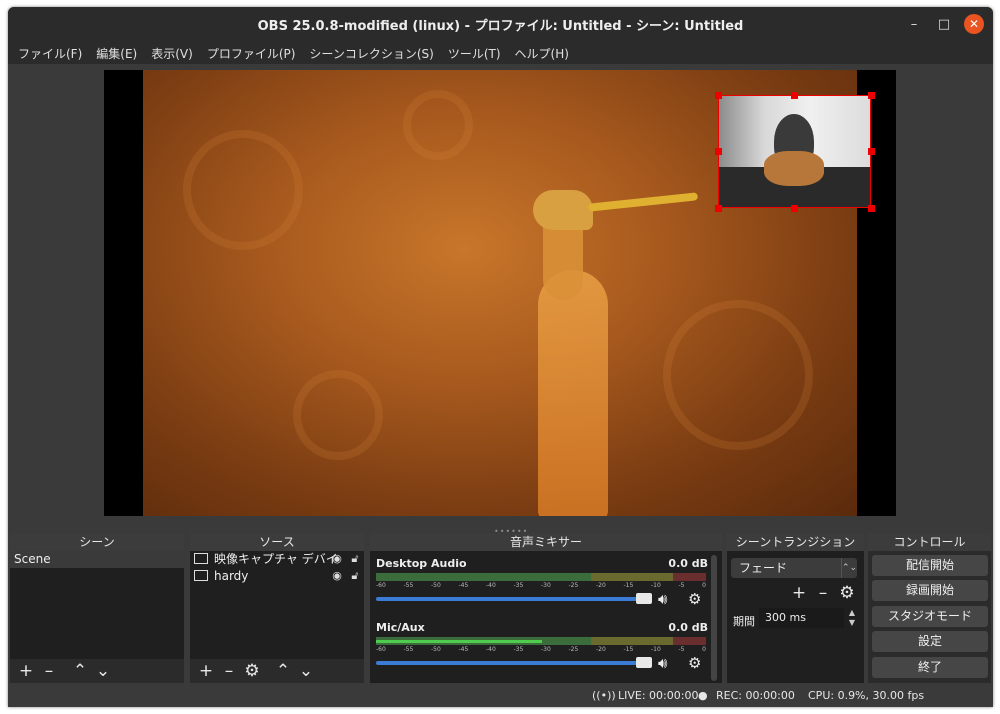 The height and width of the screenshot is (714, 1000). Describe the element at coordinates (277, 617) in the screenshot. I see `sources-list: 映像キャプチャ デバイ ◉ 🔓︎ hardy ◉ 🔓︎ + – ⚙ ⌃ ⌄` at that location.